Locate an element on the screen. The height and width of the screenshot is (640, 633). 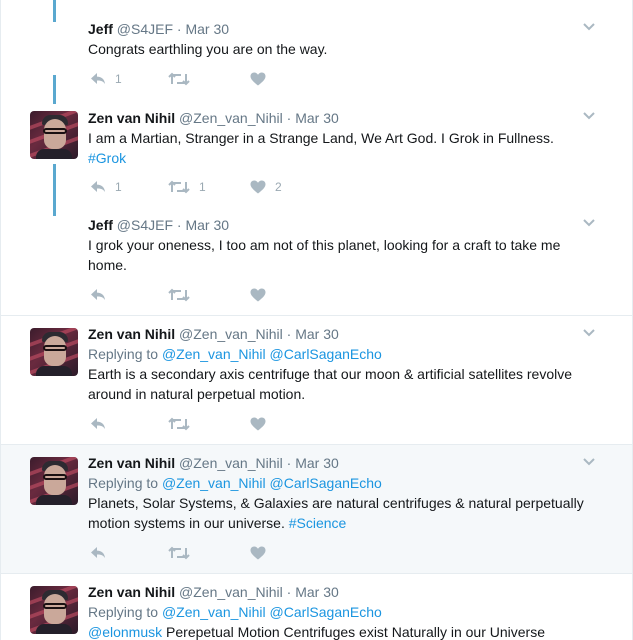
tweet-text: Congrats earthling you are on the way. is located at coordinates (208, 49).